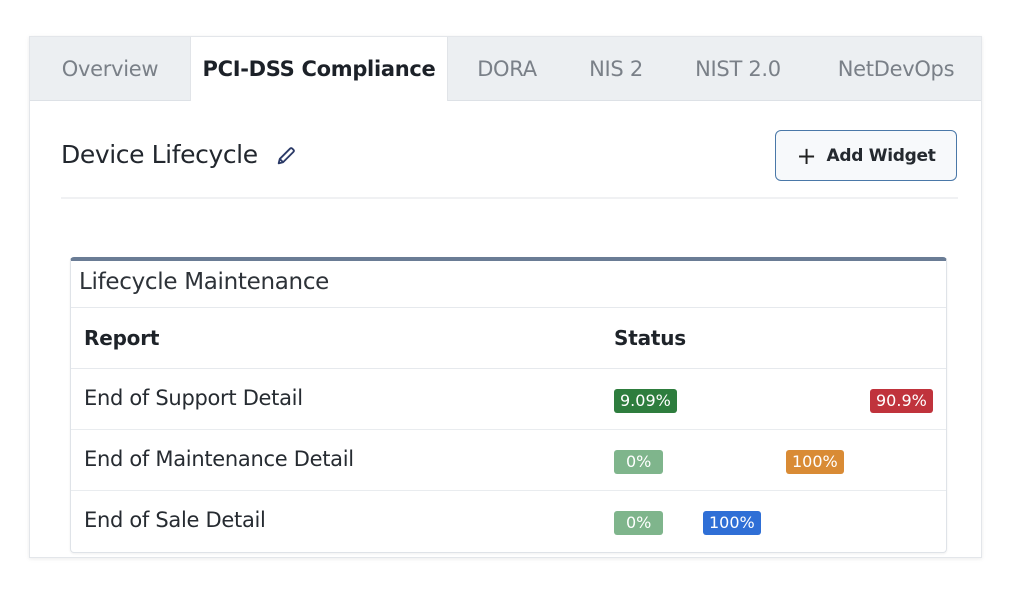  What do you see at coordinates (175, 520) in the screenshot?
I see `report-link: End of Sale Detail` at bounding box center [175, 520].